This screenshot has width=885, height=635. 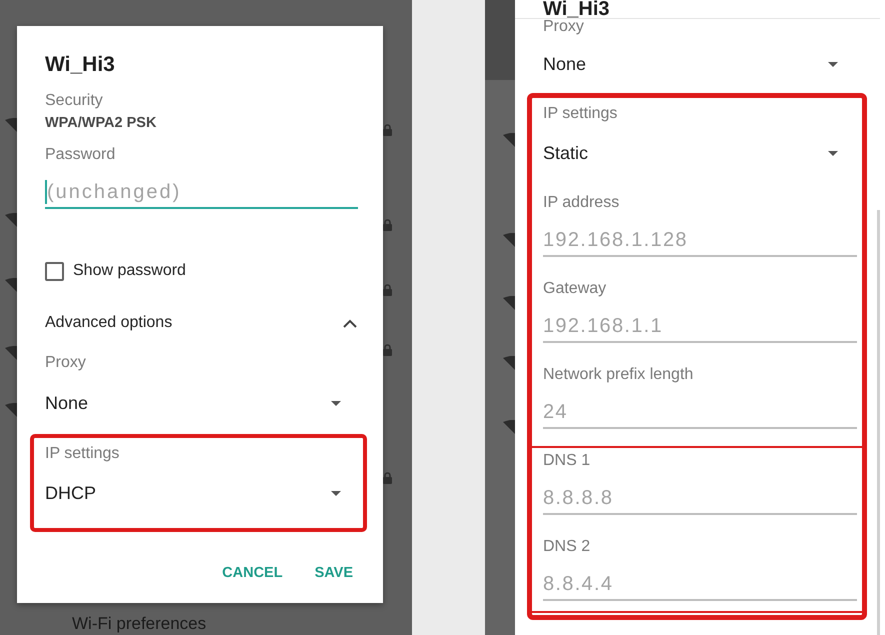 I want to click on text-field: 8.8.8.8, so click(x=700, y=499).